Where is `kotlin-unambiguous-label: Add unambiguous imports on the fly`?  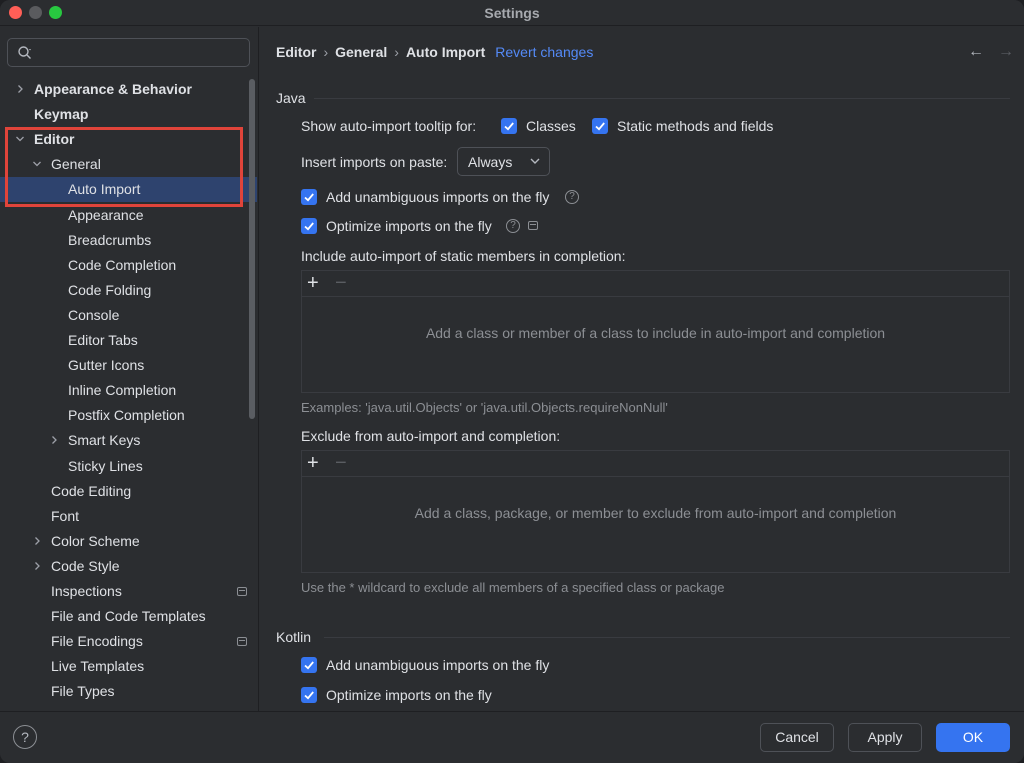
kotlin-unambiguous-label: Add unambiguous imports on the fly is located at coordinates (437, 665).